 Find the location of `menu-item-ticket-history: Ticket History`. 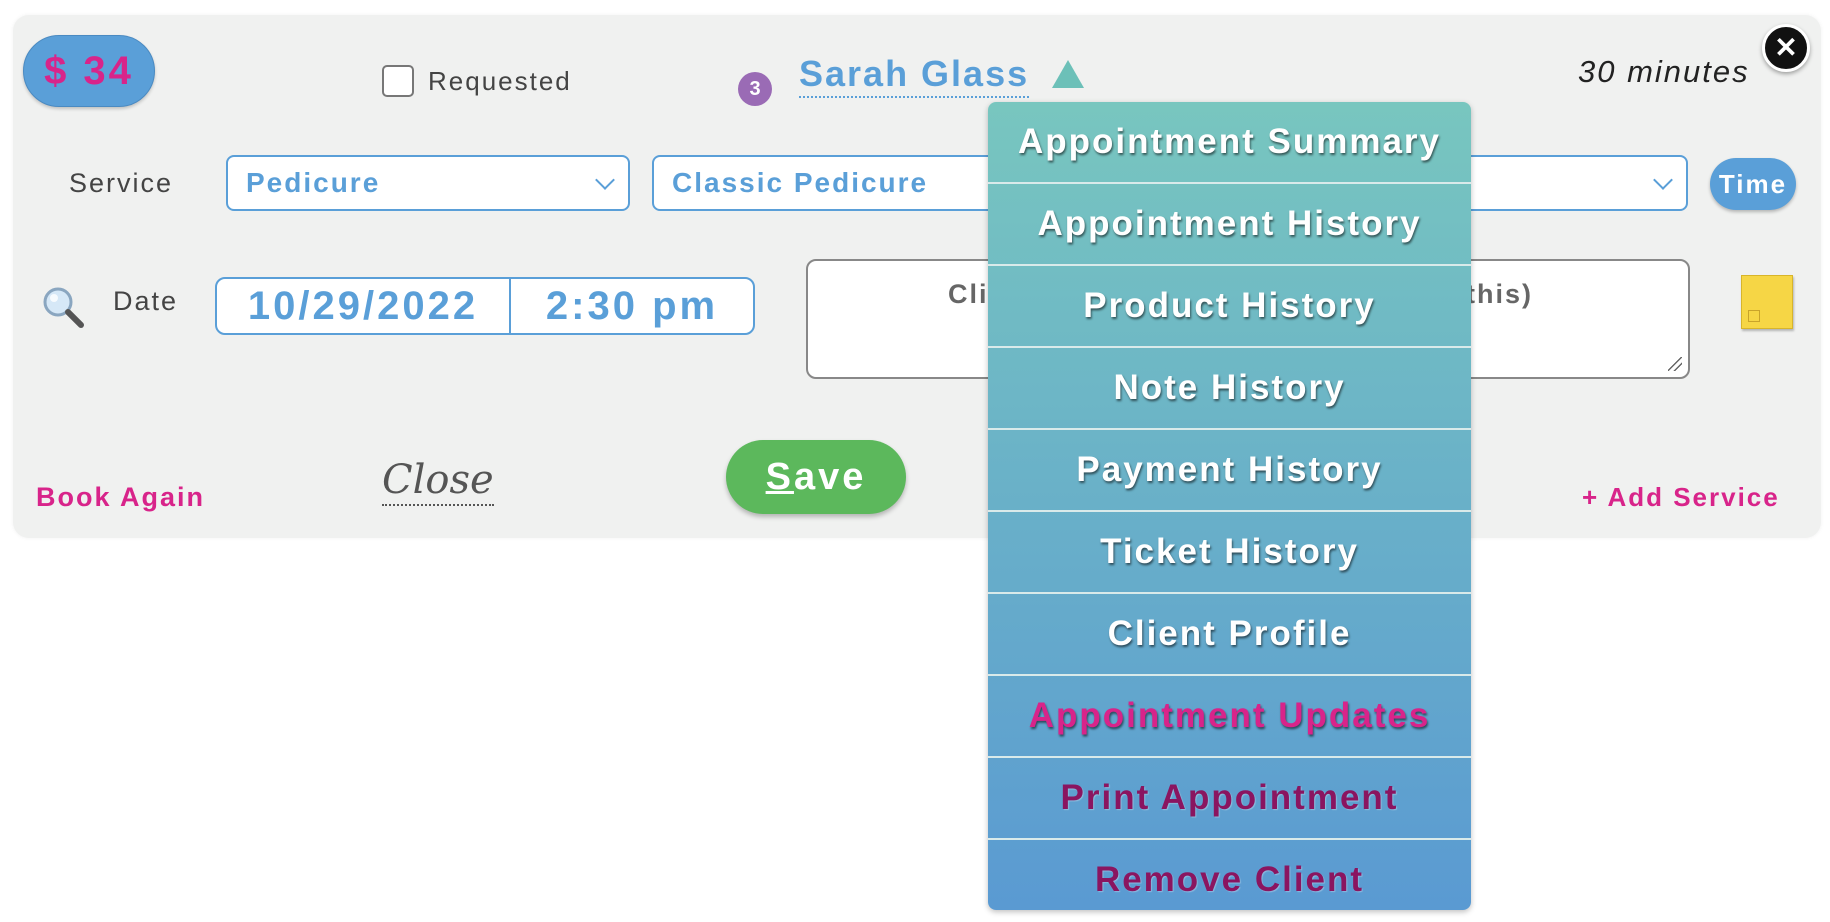

menu-item-ticket-history: Ticket History is located at coordinates (1229, 553).